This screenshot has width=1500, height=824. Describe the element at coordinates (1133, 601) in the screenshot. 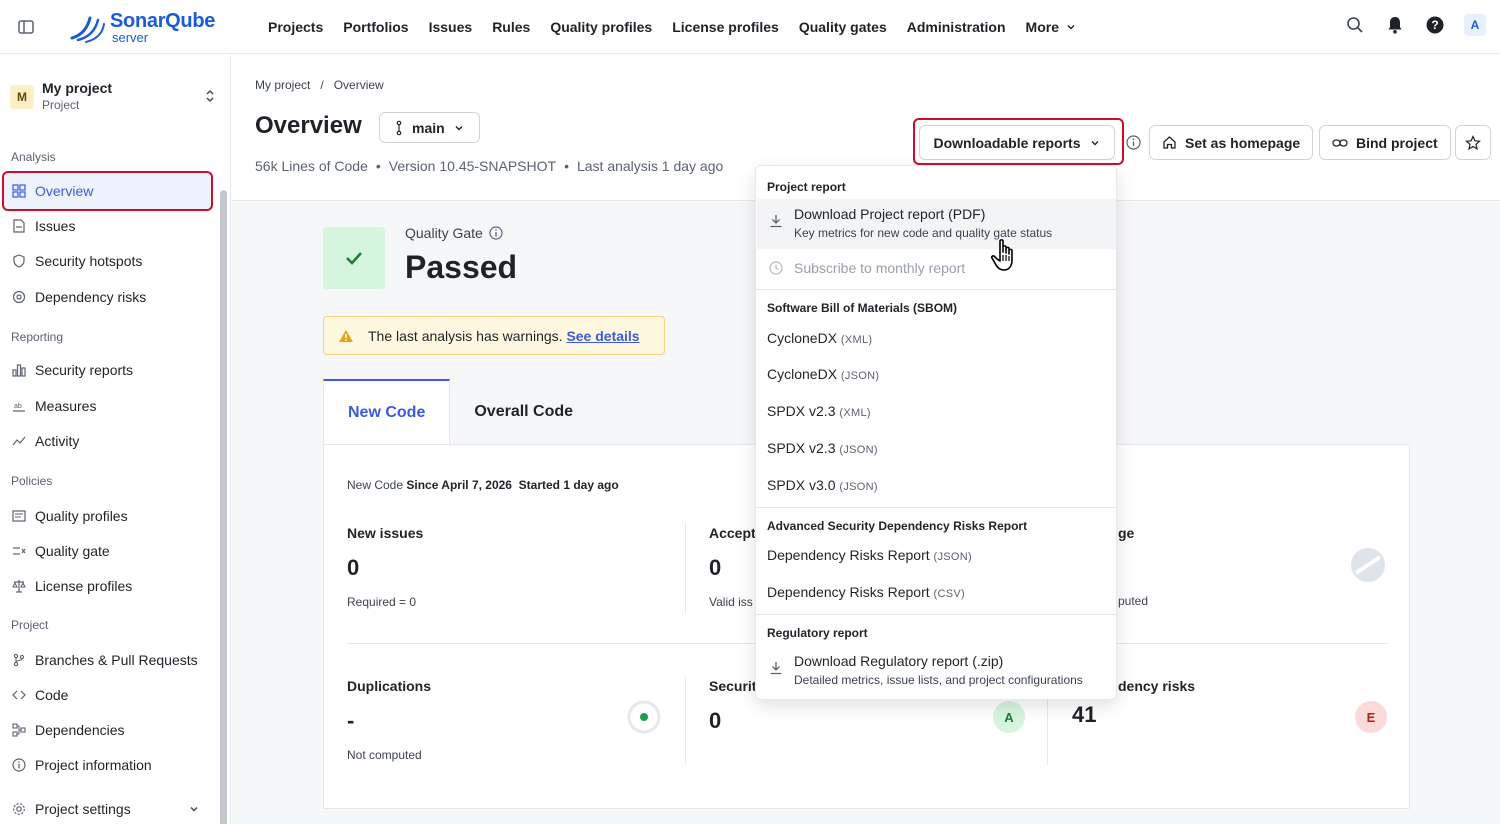

I see `metric-sub: puted` at that location.